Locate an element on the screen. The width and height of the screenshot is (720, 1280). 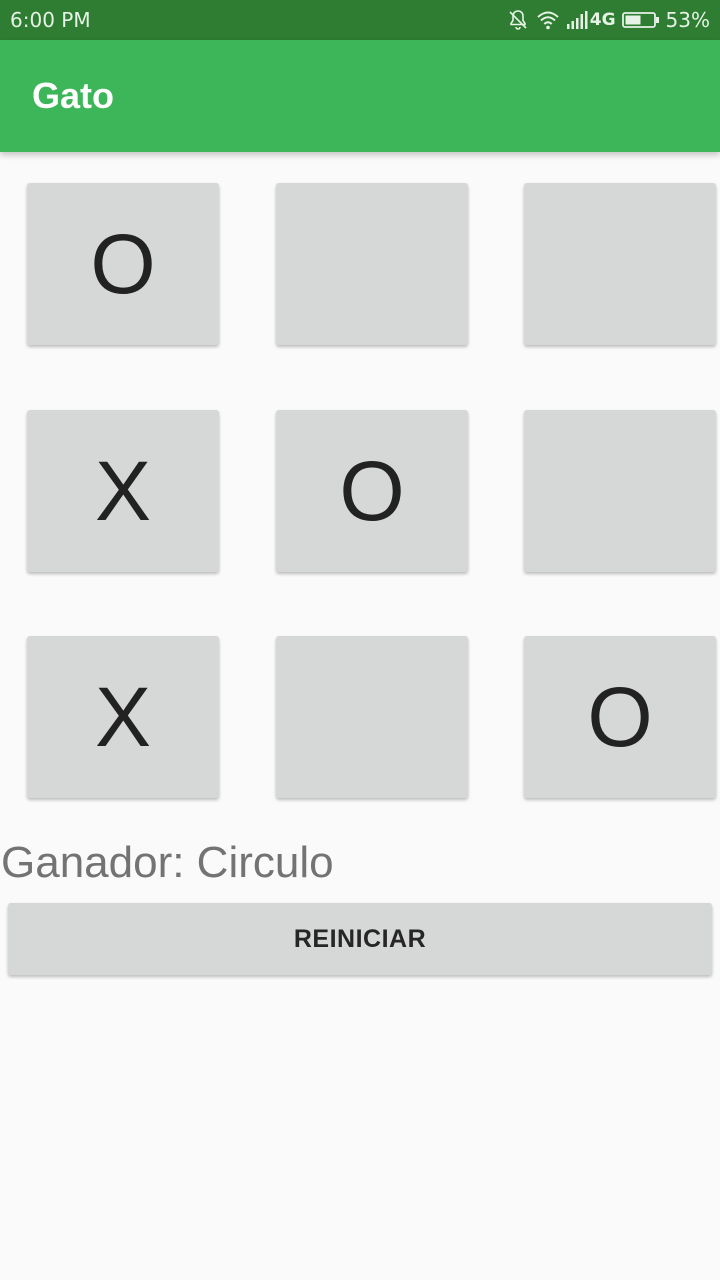
board-cell-7: X is located at coordinates (123, 717).